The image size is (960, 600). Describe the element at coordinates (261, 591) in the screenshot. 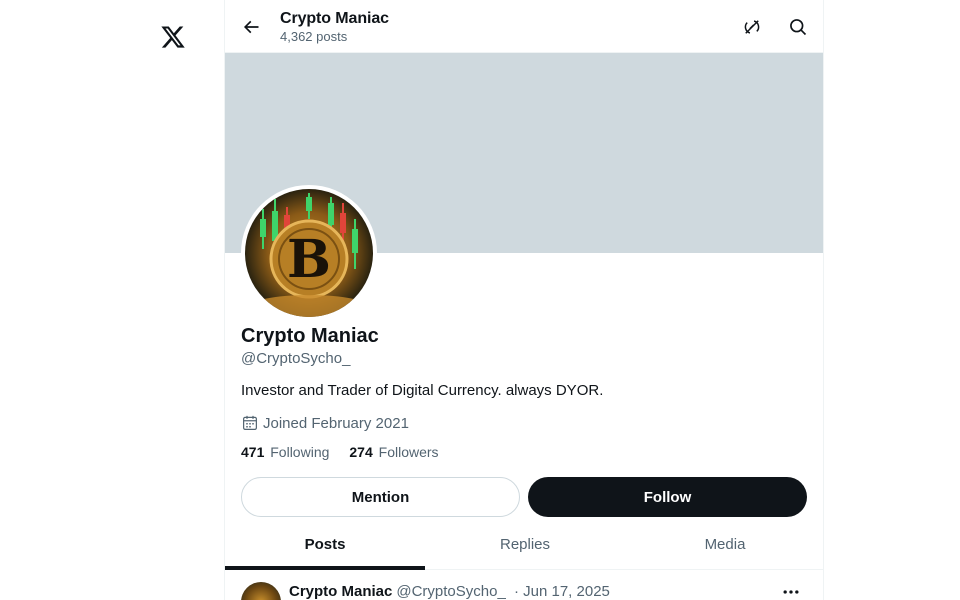

I see `post-avatar` at that location.